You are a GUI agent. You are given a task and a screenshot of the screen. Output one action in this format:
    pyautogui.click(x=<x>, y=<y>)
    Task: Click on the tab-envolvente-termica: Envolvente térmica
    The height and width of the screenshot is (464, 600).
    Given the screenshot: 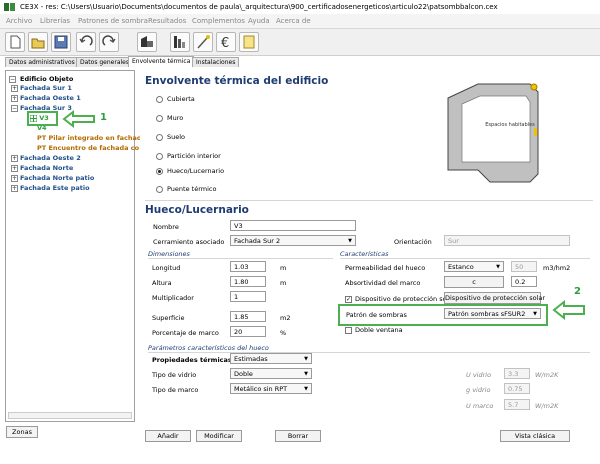 What is the action you would take?
    pyautogui.click(x=161, y=61)
    